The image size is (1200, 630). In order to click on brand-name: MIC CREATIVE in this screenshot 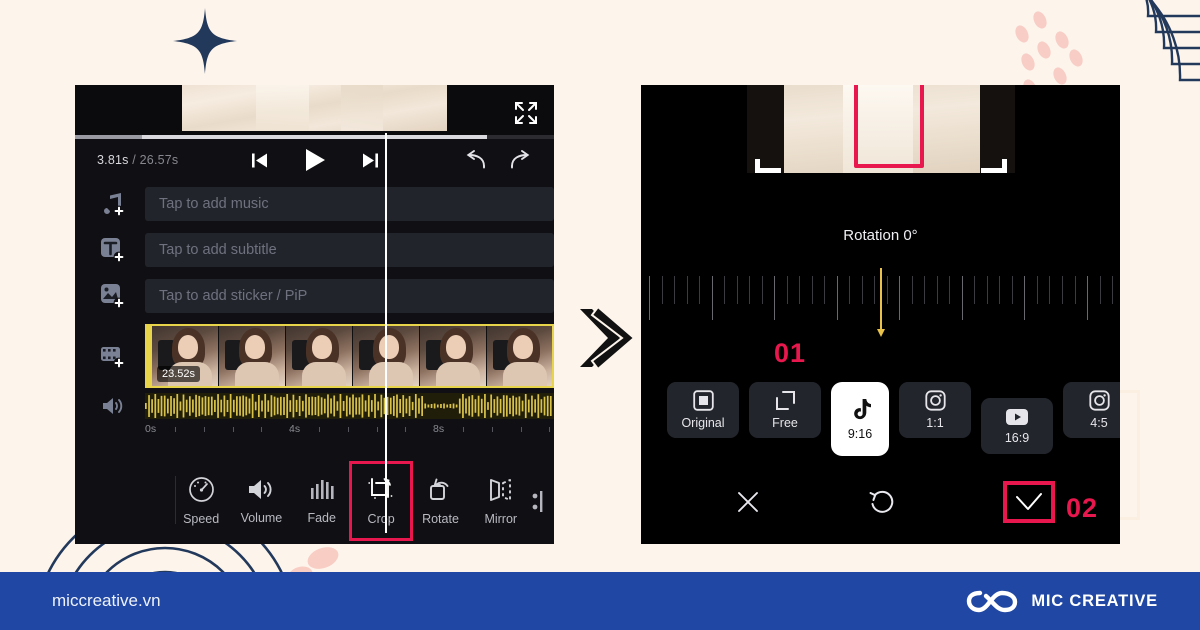, I will do `click(1094, 600)`.